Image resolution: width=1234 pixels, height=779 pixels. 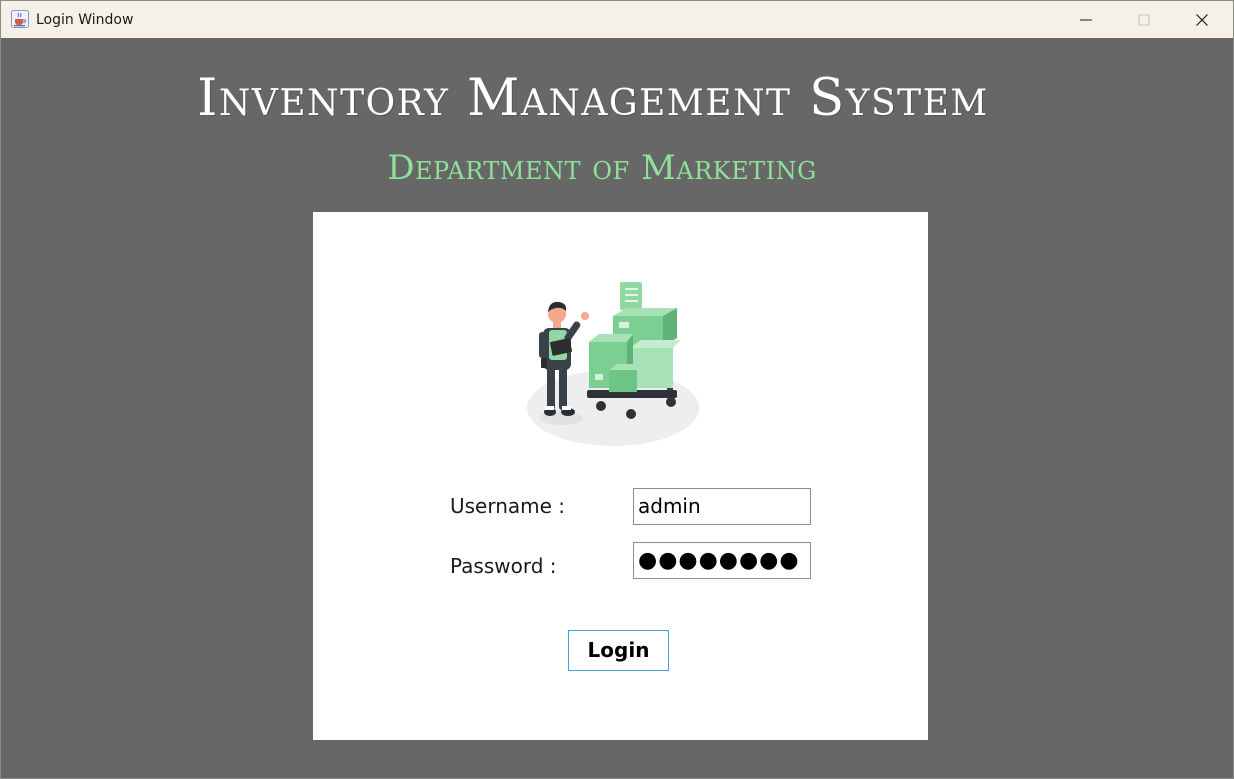 What do you see at coordinates (602, 168) in the screenshot?
I see `department-subtitle: Department of Marketing` at bounding box center [602, 168].